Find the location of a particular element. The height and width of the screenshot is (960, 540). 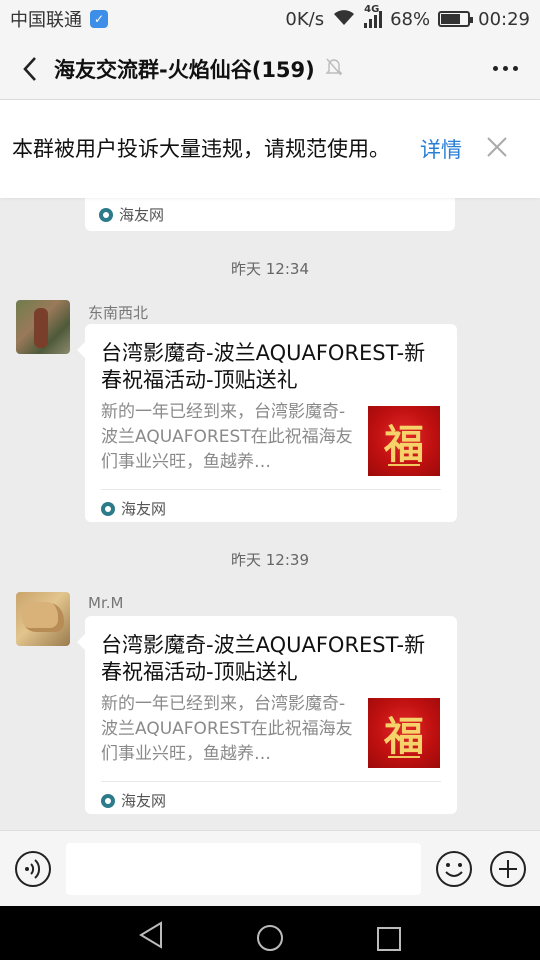

signal-icon: 4G is located at coordinates (373, 16).